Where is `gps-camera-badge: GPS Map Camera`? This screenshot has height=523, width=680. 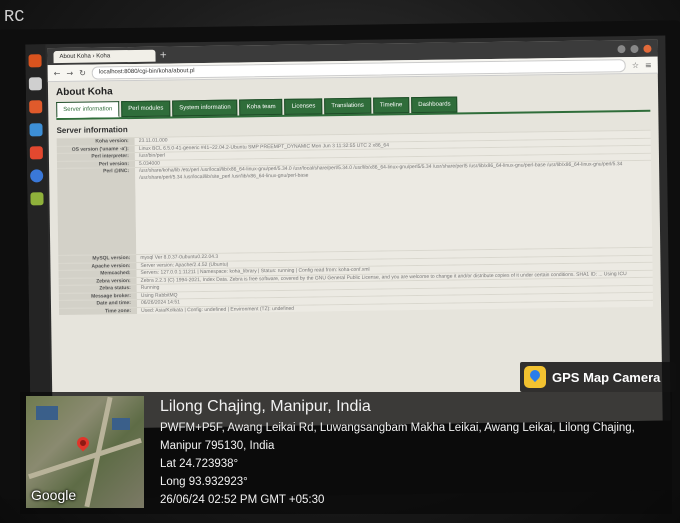
gps-camera-badge: GPS Map Camera is located at coordinates (598, 377).